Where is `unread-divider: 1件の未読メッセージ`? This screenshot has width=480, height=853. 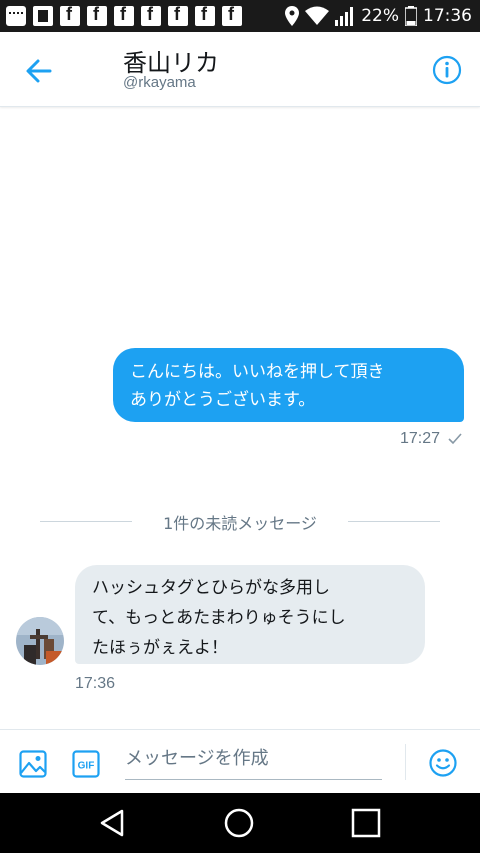 unread-divider: 1件の未読メッセージ is located at coordinates (240, 521).